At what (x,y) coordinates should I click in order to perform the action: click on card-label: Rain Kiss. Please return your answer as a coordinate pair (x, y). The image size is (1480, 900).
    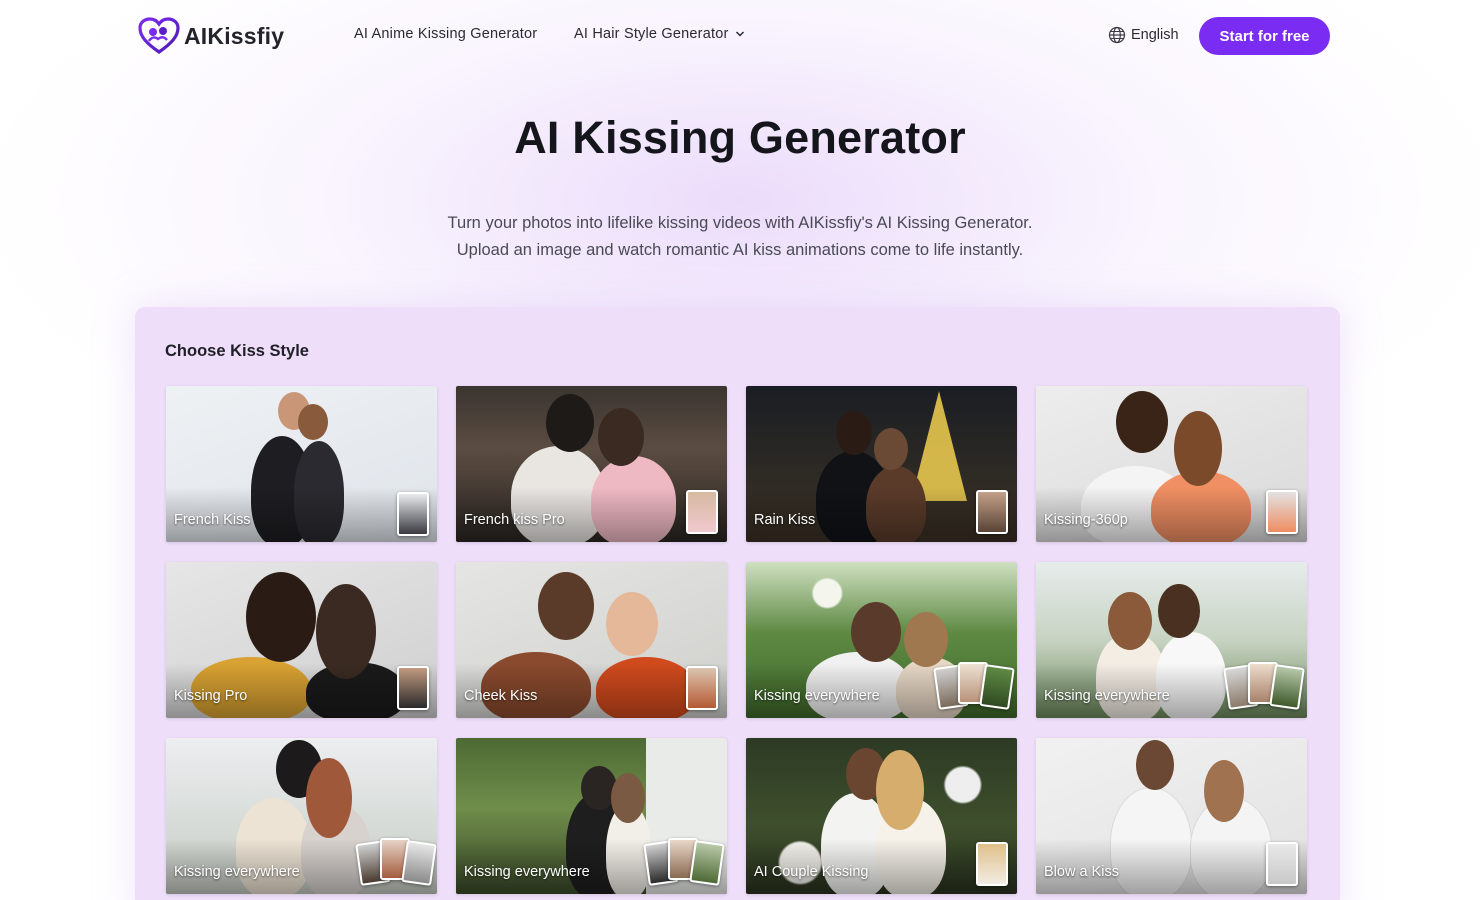
    Looking at the image, I should click on (785, 520).